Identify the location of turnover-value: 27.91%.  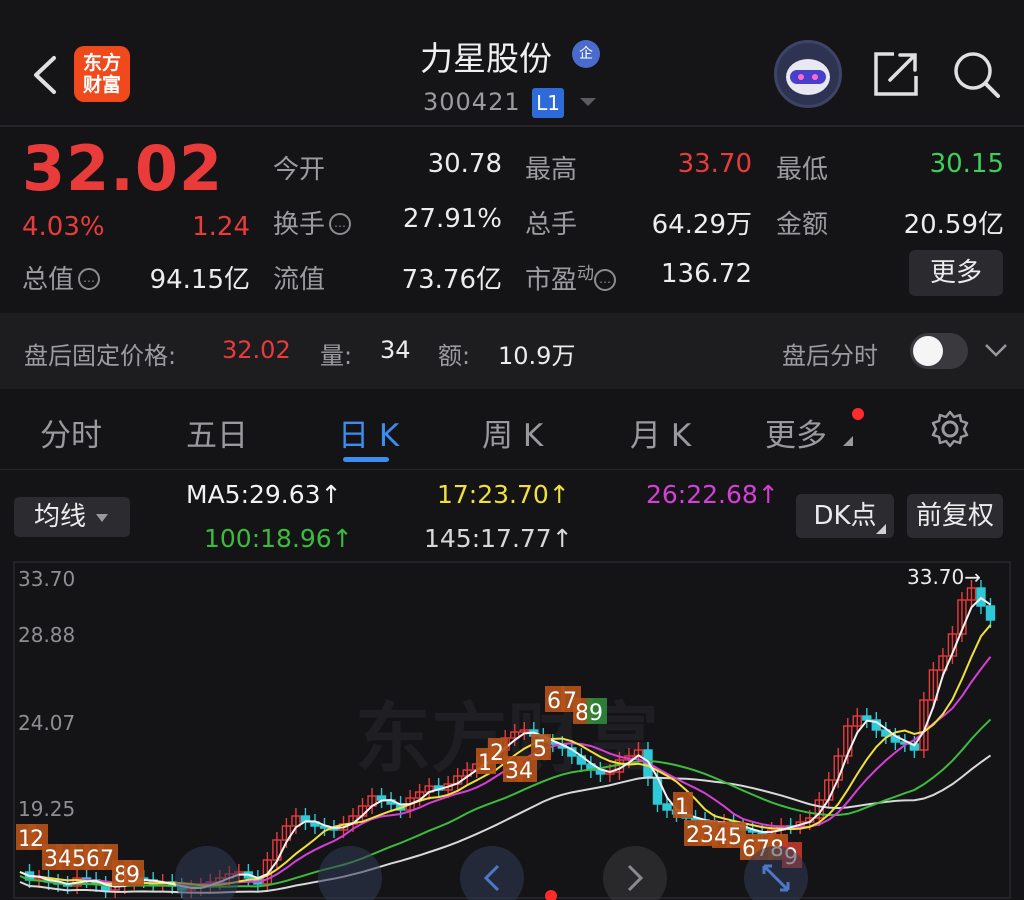
(452, 219).